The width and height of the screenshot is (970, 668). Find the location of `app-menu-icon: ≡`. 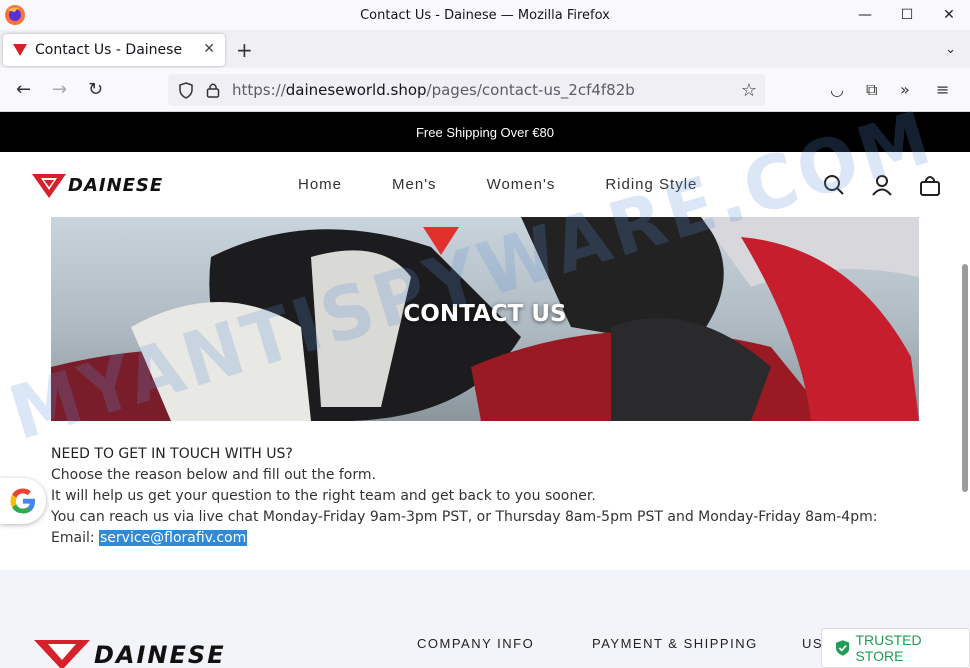

app-menu-icon: ≡ is located at coordinates (942, 89).